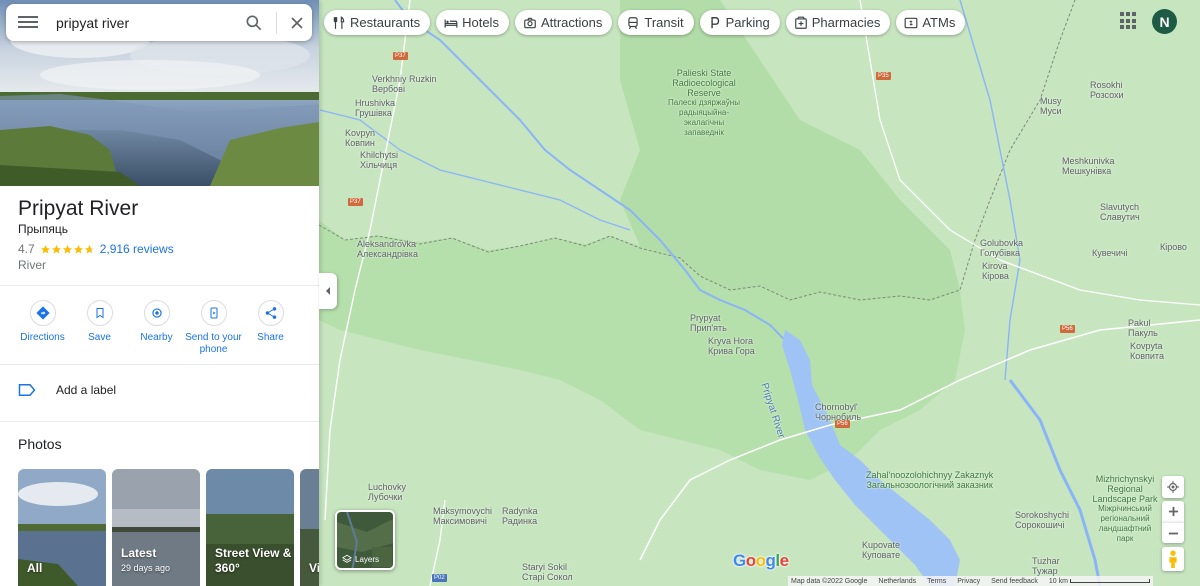 The image size is (1200, 586). I want to click on scale-label: 10 km, so click(1058, 581).